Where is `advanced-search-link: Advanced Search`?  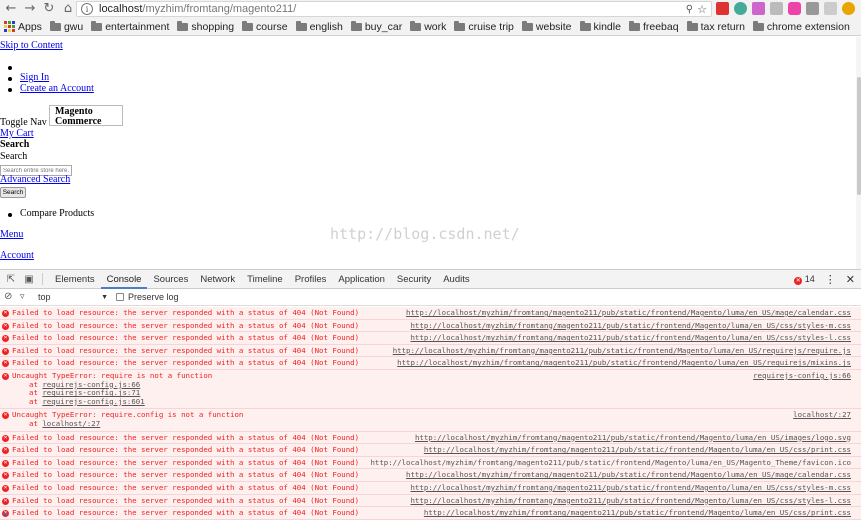 advanced-search-link: Advanced Search is located at coordinates (35, 179).